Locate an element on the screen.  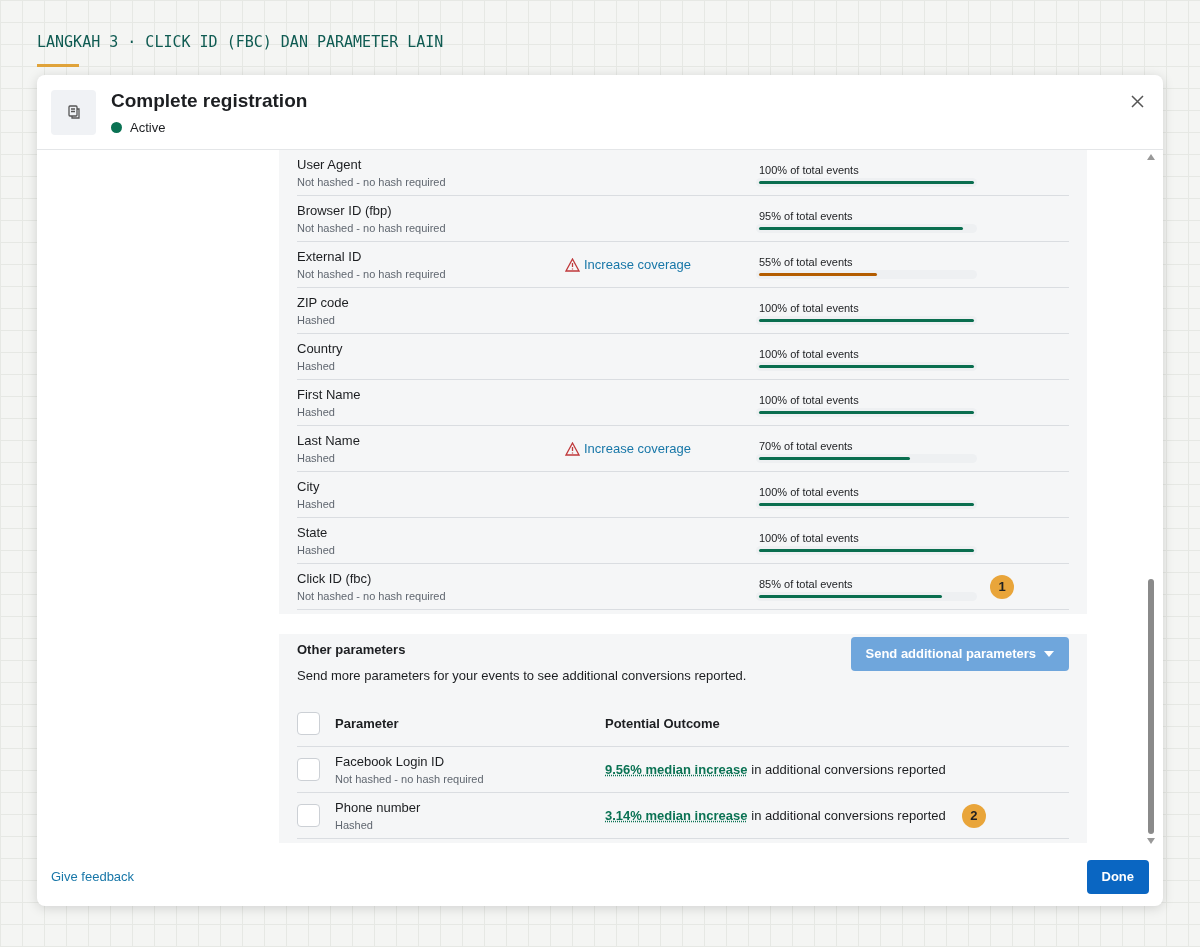
parameter-name: Click ID (fbc) is located at coordinates (335, 578).